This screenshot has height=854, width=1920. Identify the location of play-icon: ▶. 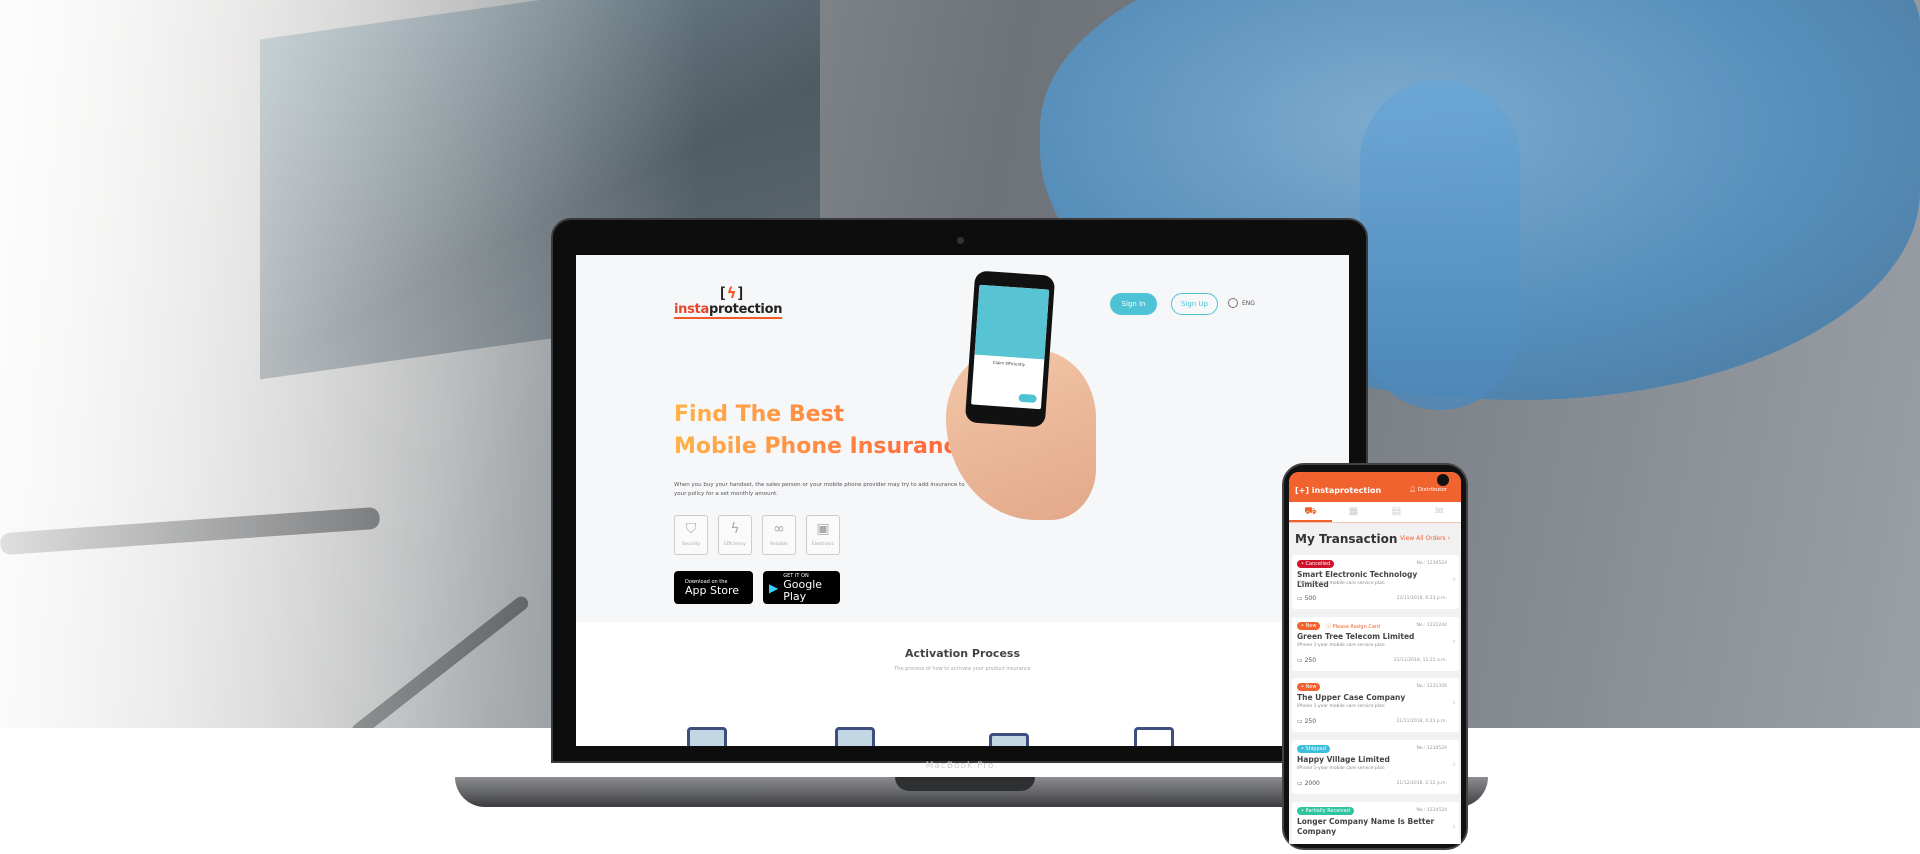
(774, 587).